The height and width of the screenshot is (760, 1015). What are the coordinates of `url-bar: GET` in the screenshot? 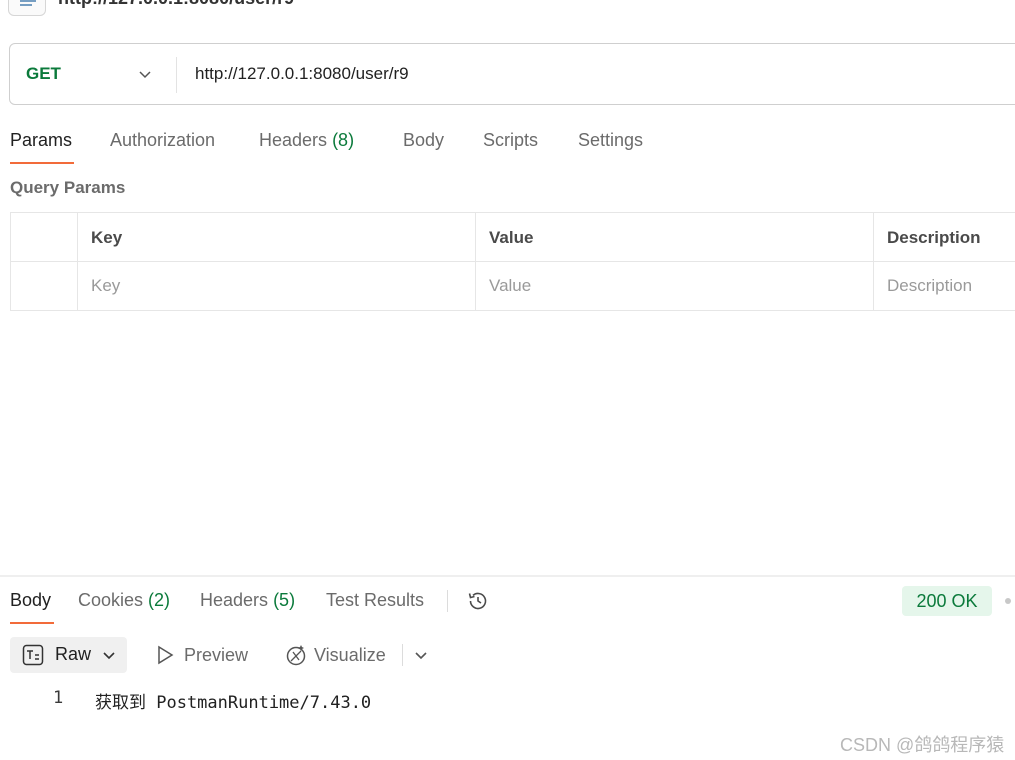 It's located at (512, 74).